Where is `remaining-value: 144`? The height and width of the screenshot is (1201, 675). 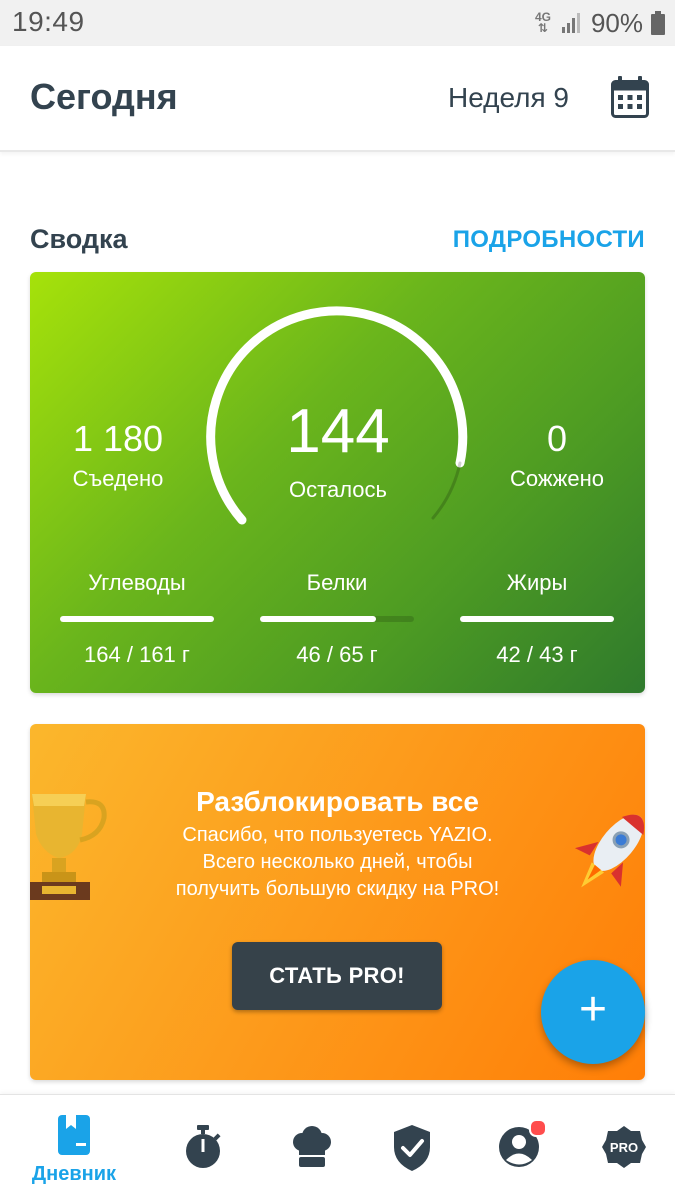
remaining-value: 144 is located at coordinates (338, 431).